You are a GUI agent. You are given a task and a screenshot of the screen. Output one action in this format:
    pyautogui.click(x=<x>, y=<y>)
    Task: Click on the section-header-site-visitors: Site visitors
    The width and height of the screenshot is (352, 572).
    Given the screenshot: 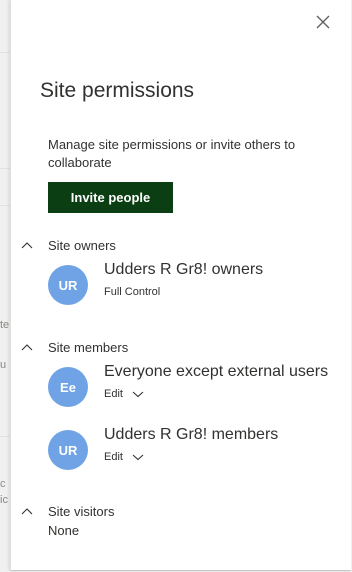 What is the action you would take?
    pyautogui.click(x=67, y=511)
    